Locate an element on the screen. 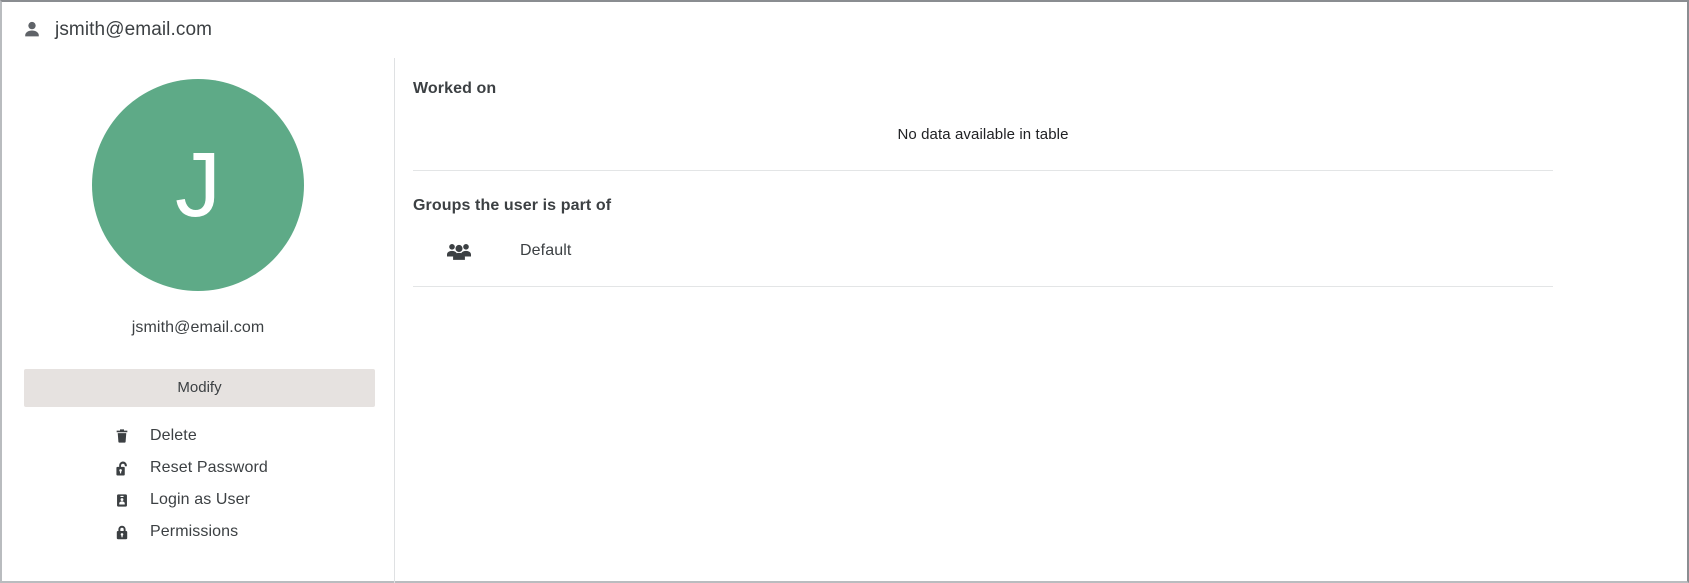 This screenshot has height=583, width=1689. worked-on-title: Worked on is located at coordinates (455, 88).